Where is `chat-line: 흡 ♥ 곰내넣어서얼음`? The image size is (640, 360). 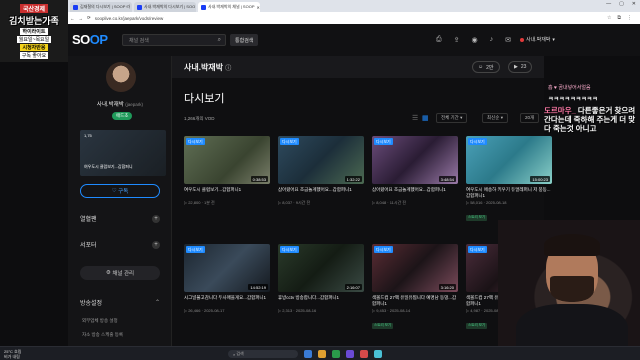
chat-line: 흡 ♥ 곰내넣어서얼음 is located at coordinates (569, 88).